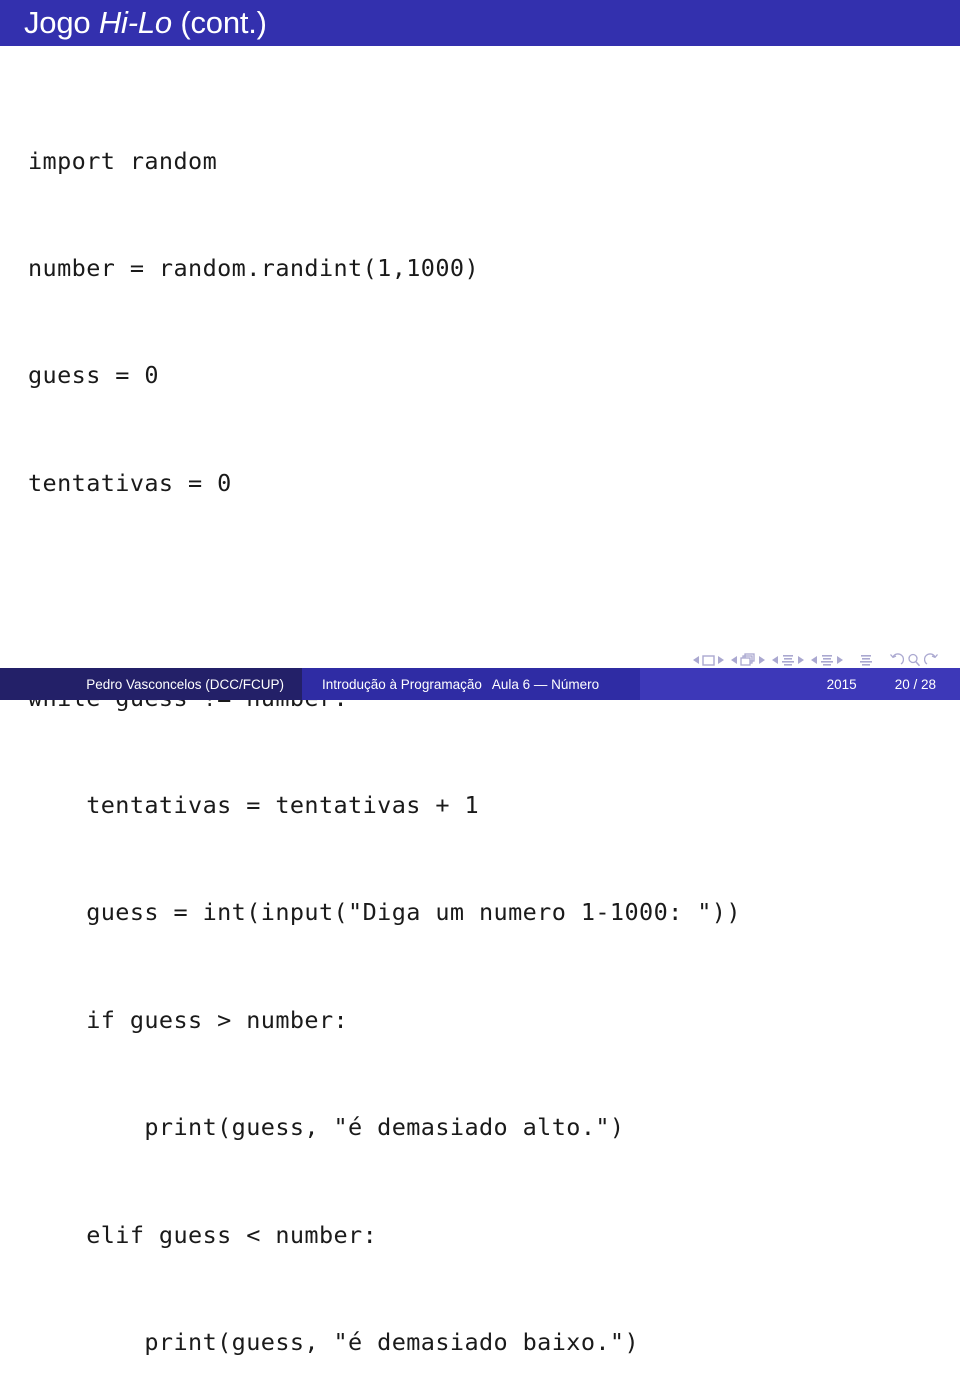 The image size is (960, 1400). Describe the element at coordinates (931, 660) in the screenshot. I see `forward-arrow-icon` at that location.